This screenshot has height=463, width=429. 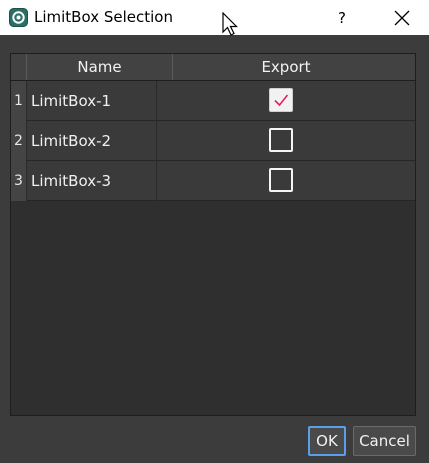 I want to click on row-header: 3, so click(x=19, y=181).